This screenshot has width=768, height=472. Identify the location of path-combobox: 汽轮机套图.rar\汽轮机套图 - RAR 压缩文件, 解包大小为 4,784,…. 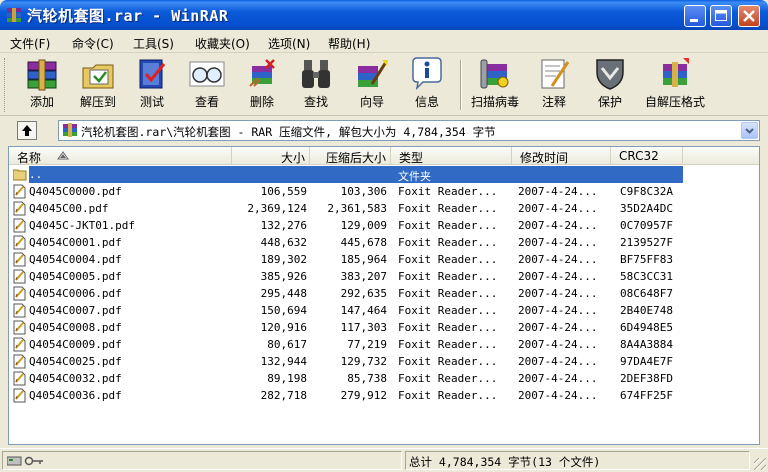
(409, 130).